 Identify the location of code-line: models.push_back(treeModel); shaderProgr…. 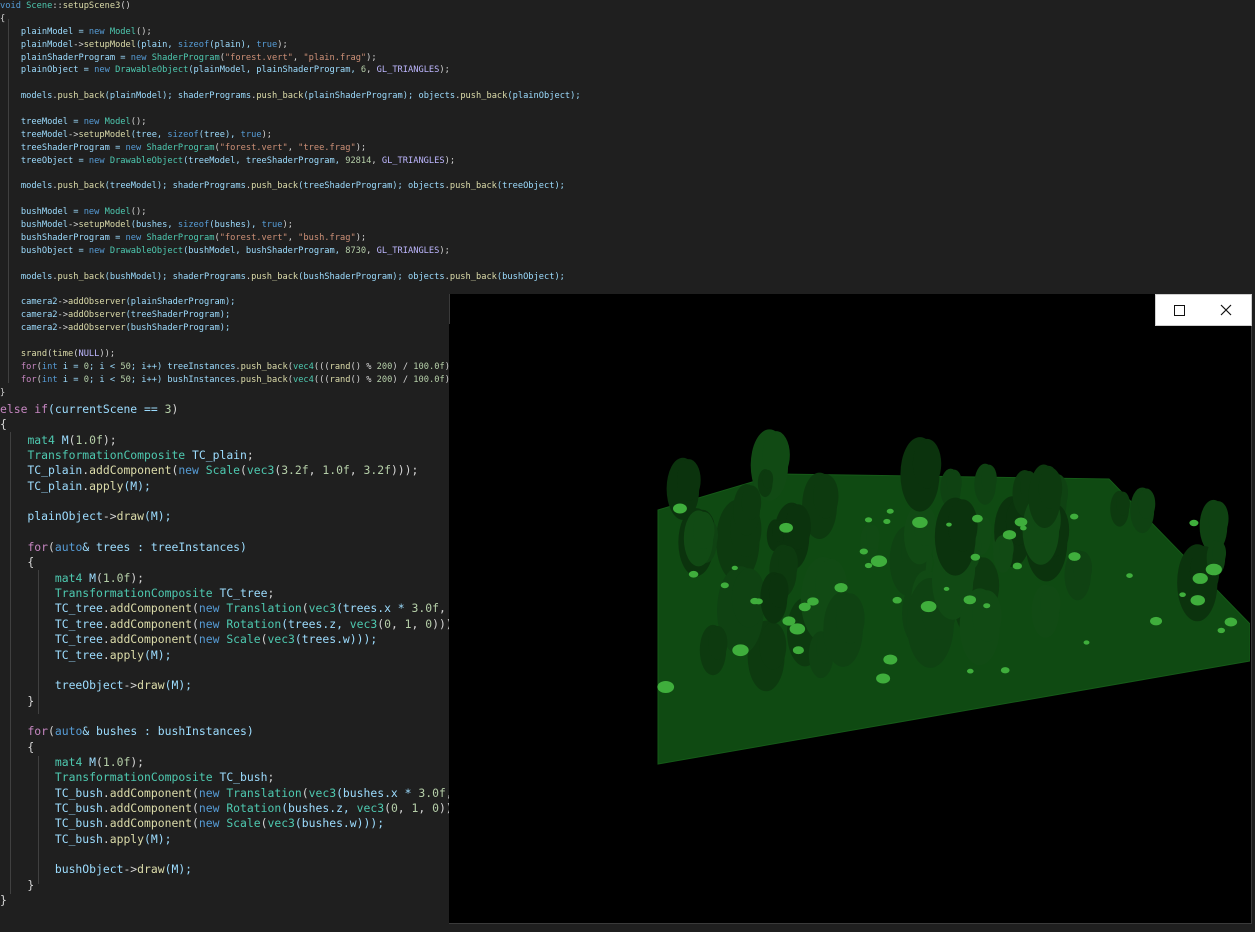
(577, 186).